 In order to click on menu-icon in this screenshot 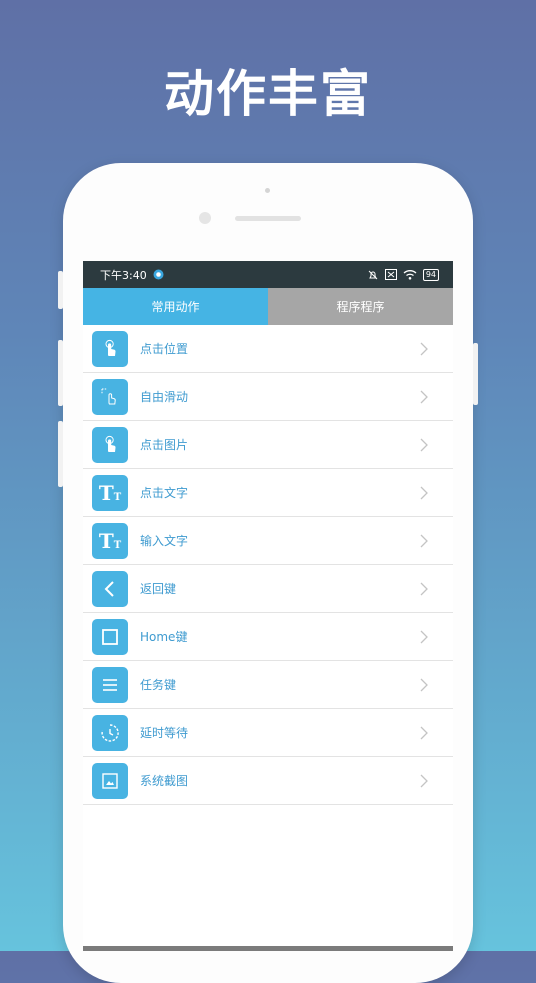, I will do `click(110, 684)`.